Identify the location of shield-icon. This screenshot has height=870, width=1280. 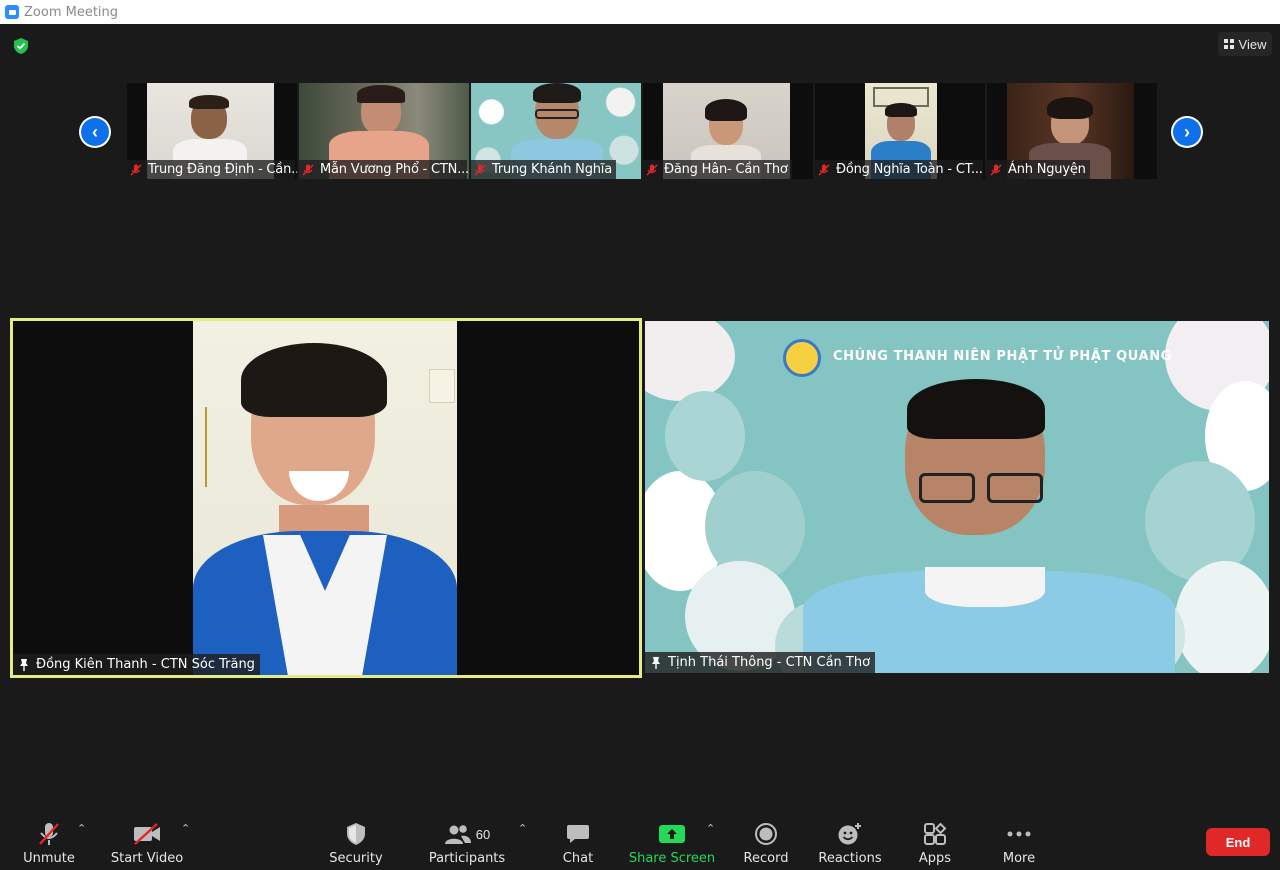
(356, 834).